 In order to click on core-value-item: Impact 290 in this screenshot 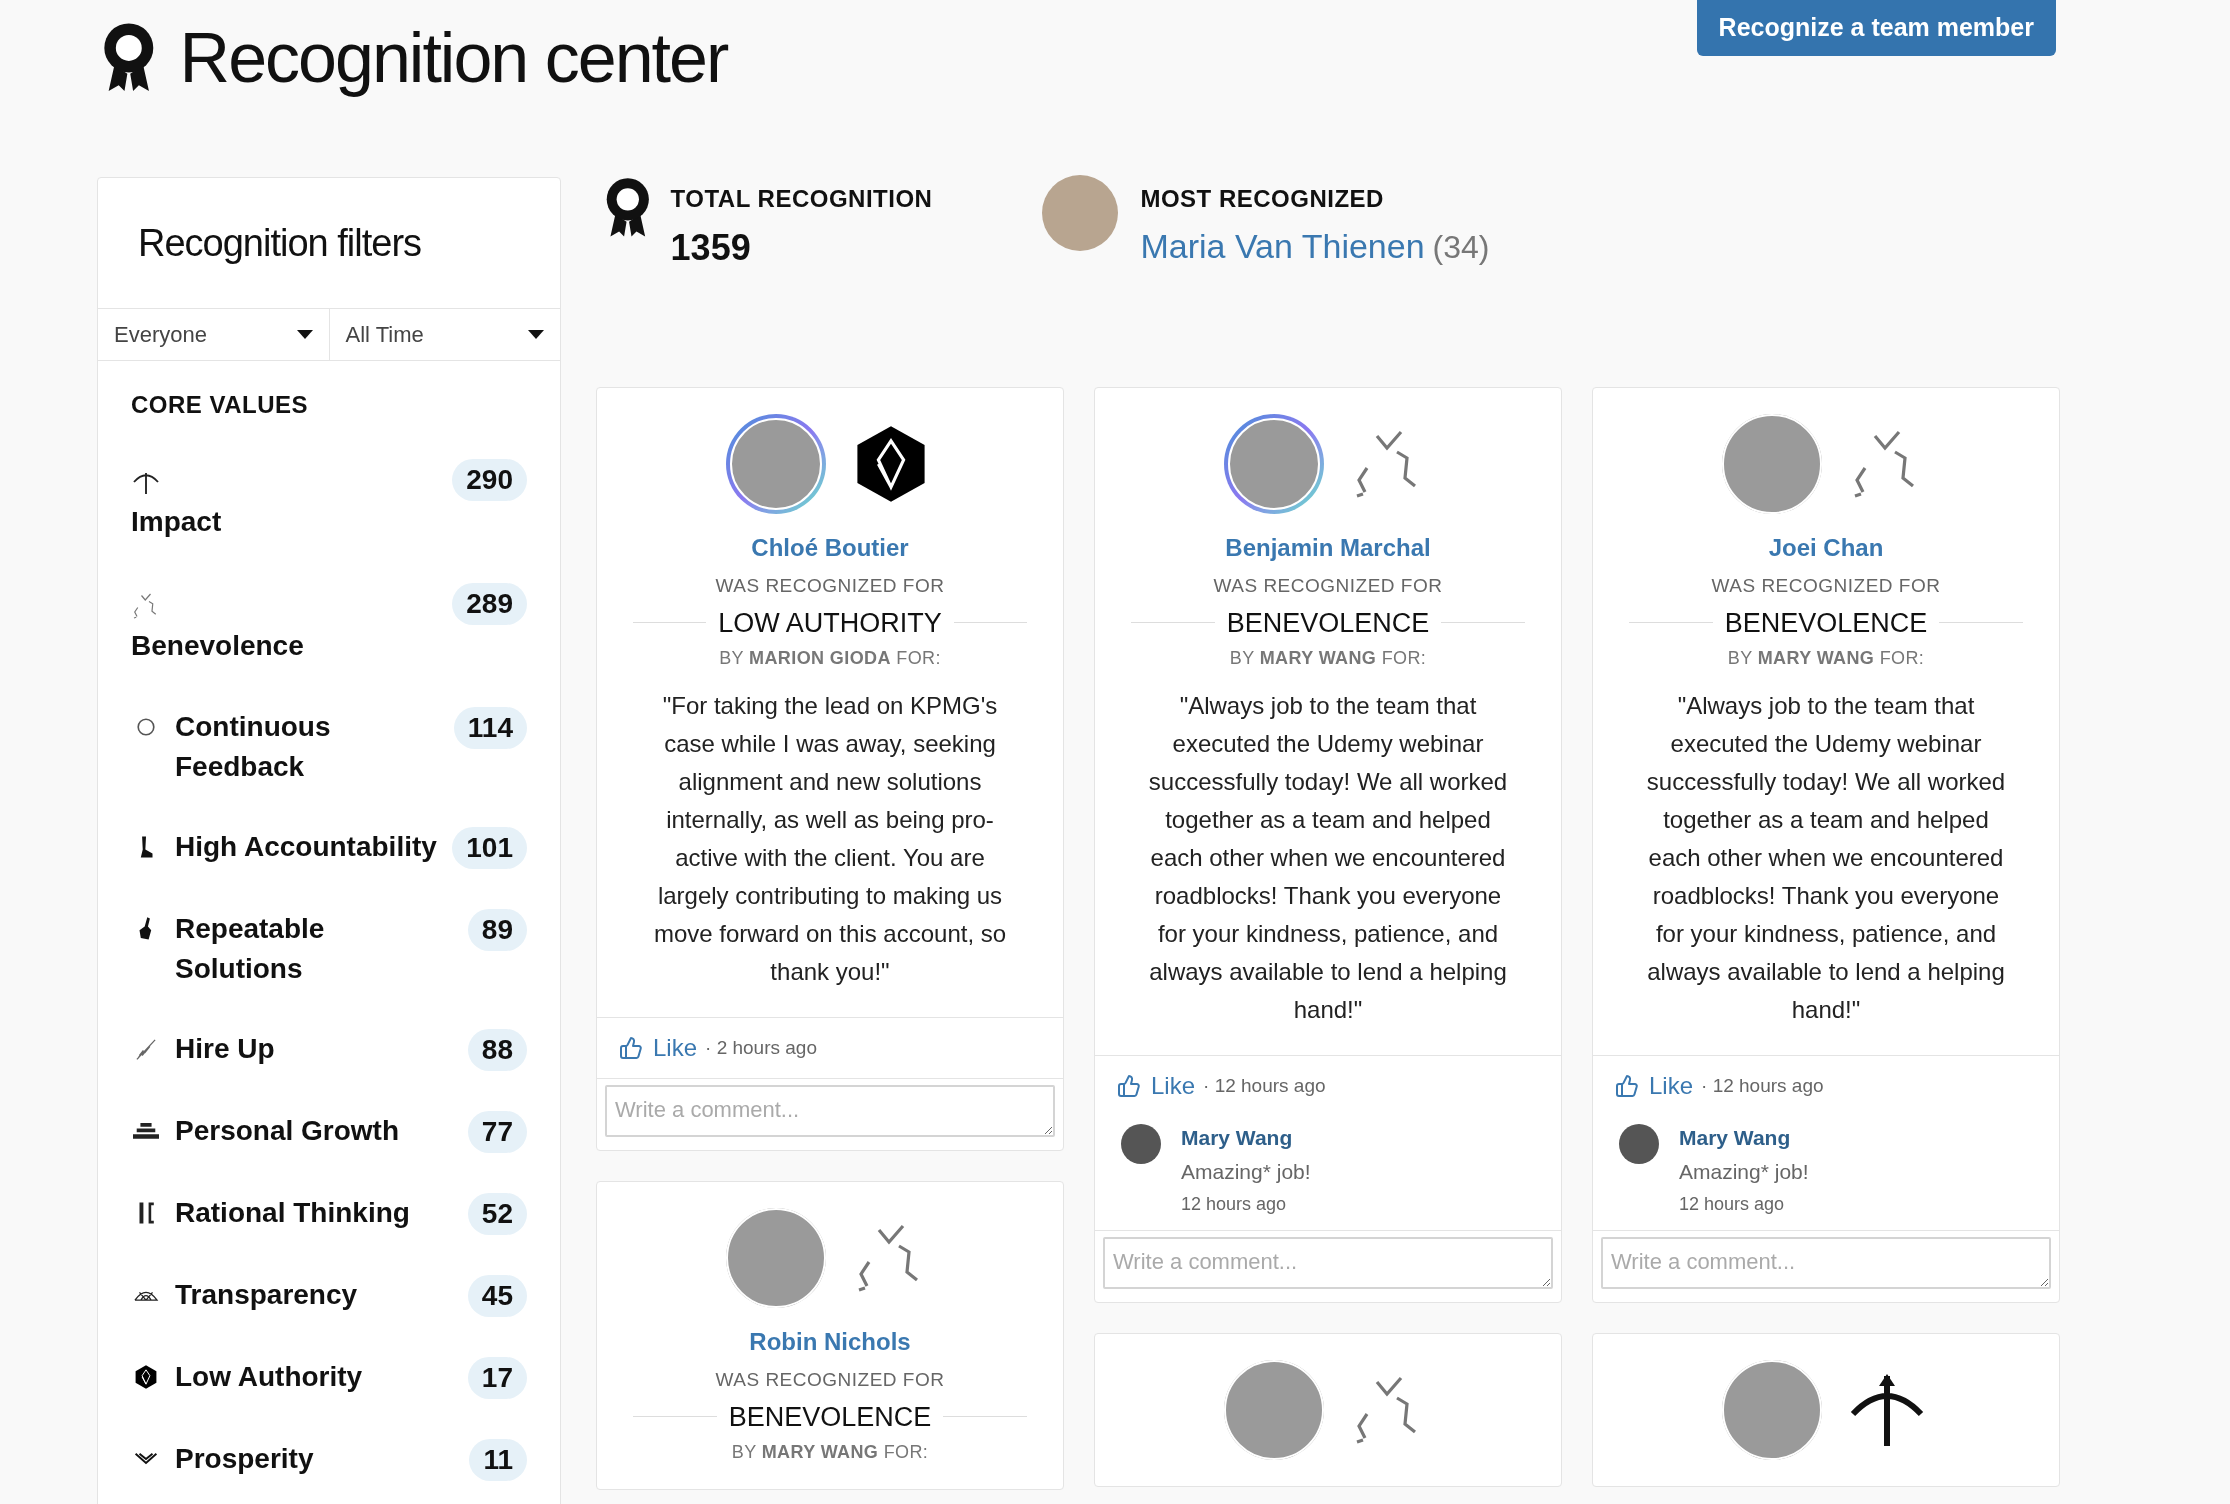, I will do `click(329, 501)`.